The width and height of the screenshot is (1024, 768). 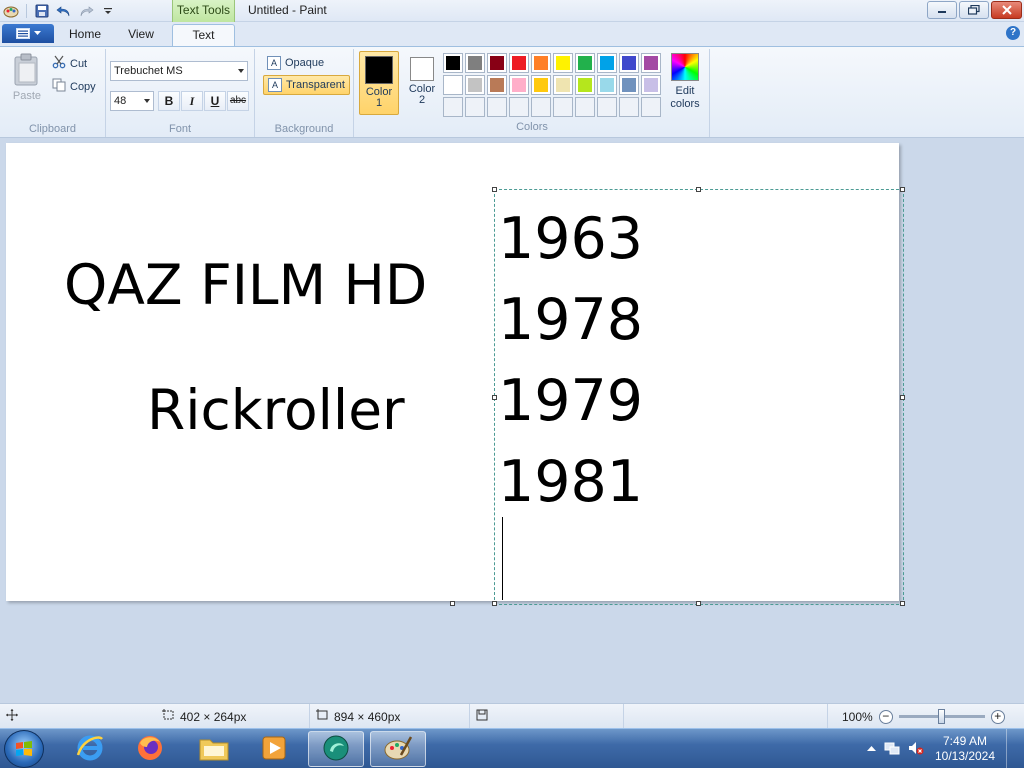 What do you see at coordinates (64, 10) in the screenshot?
I see `undo-icon` at bounding box center [64, 10].